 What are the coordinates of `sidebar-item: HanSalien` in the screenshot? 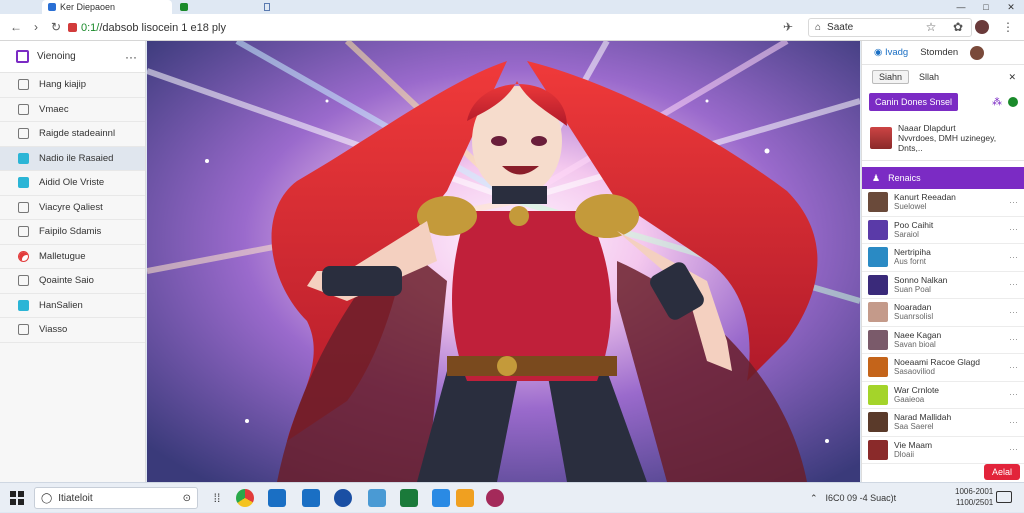 It's located at (72, 306).